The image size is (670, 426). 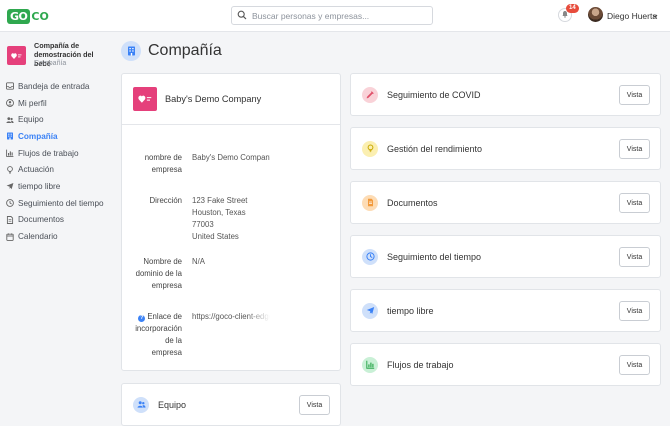 I want to click on sidebar-item-inbox: Bandeja de entrada, so click(x=58, y=86).